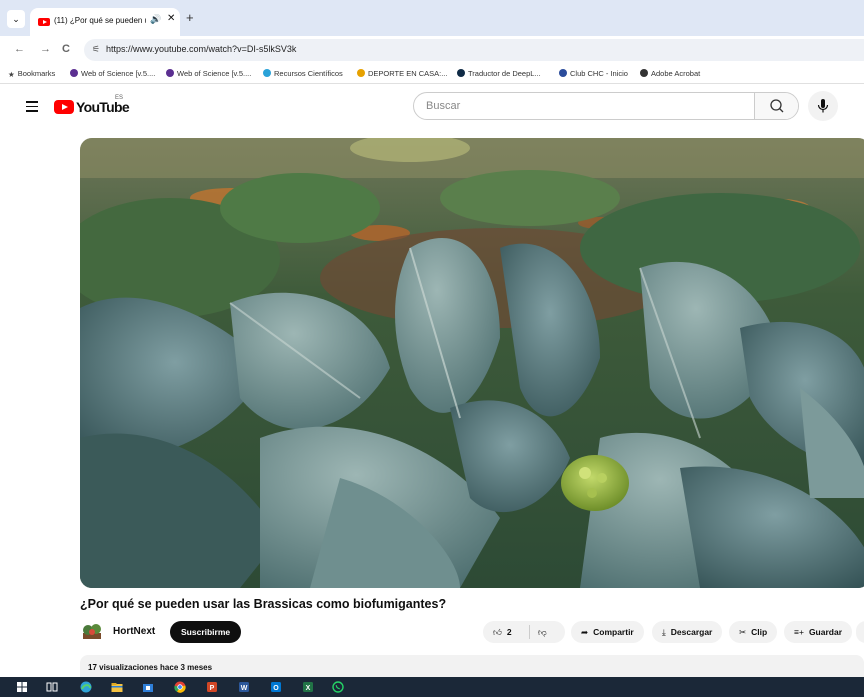  I want to click on whatsapp-icon, so click(338, 687).